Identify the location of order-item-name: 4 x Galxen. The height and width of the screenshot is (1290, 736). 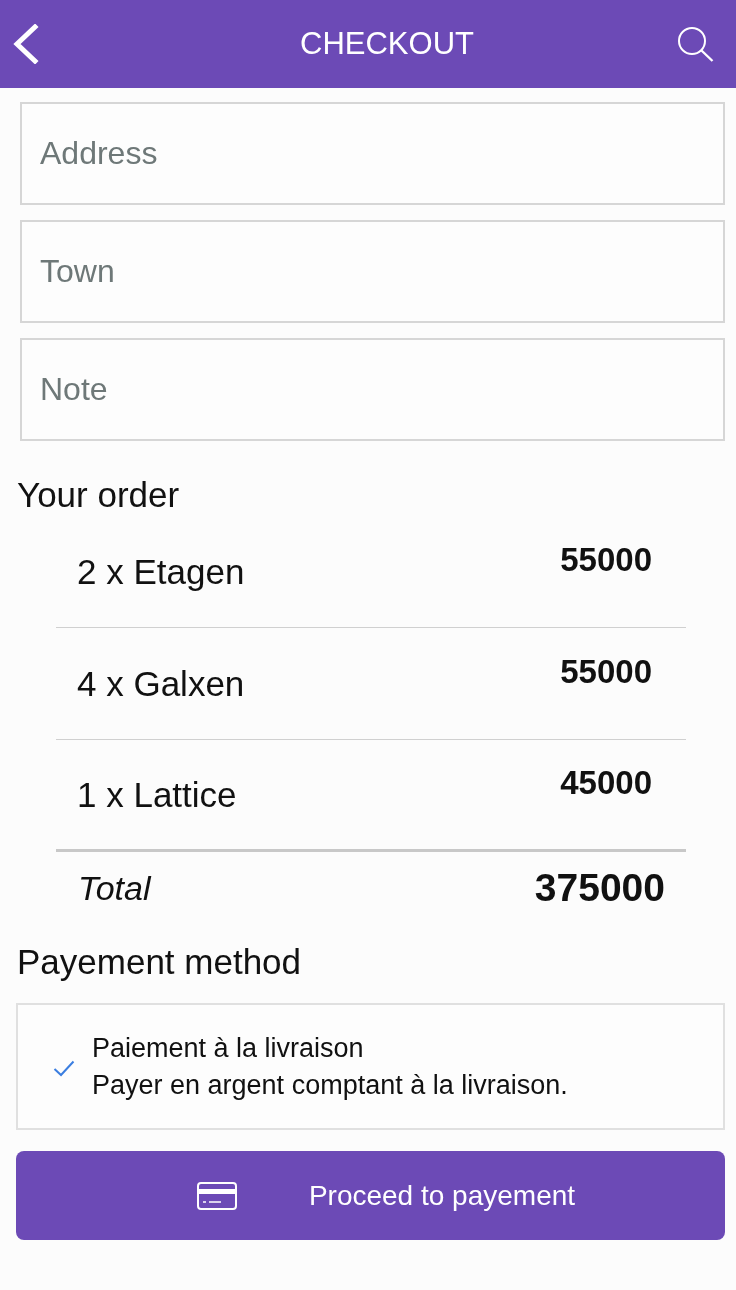
(161, 683).